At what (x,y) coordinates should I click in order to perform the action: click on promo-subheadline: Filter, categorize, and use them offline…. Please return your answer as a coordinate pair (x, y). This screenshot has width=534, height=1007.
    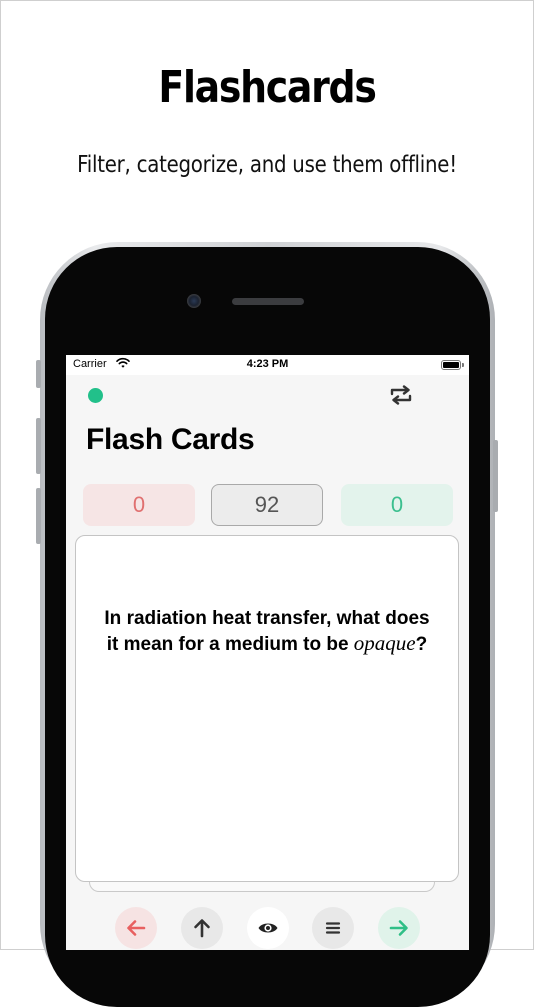
    Looking at the image, I should click on (267, 165).